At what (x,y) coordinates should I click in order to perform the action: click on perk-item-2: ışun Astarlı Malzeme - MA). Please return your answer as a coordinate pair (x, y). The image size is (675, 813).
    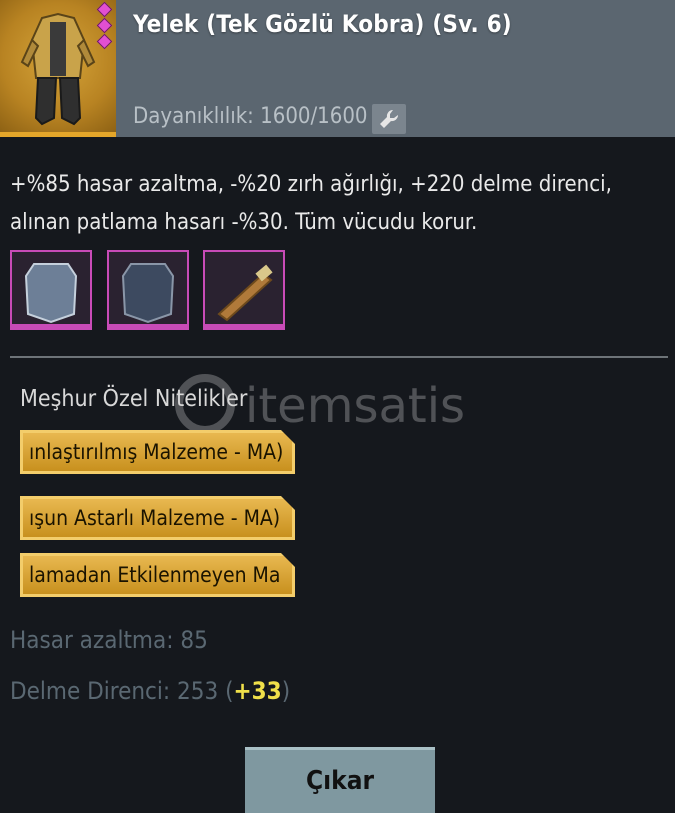
    Looking at the image, I should click on (157, 518).